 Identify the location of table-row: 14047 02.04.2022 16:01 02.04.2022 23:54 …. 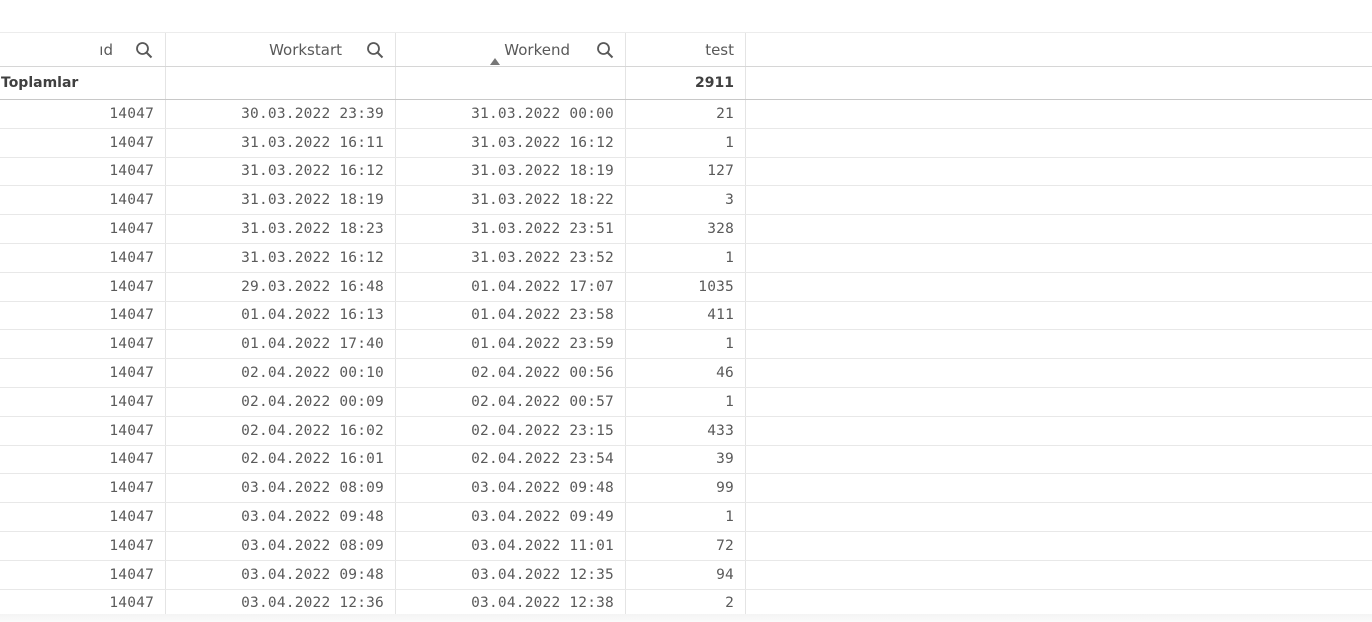
(686, 460).